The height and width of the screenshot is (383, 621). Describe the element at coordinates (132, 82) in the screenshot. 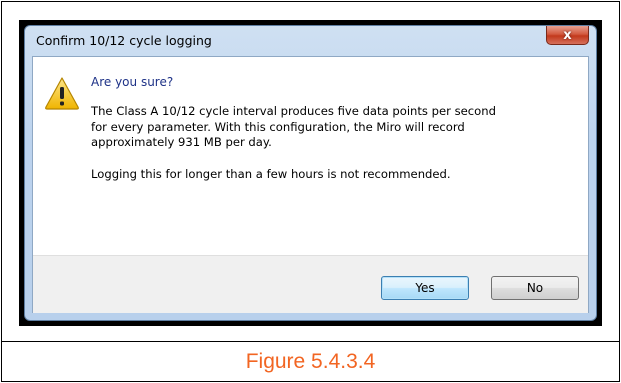

I see `dialog-heading: Are you sure?` at that location.